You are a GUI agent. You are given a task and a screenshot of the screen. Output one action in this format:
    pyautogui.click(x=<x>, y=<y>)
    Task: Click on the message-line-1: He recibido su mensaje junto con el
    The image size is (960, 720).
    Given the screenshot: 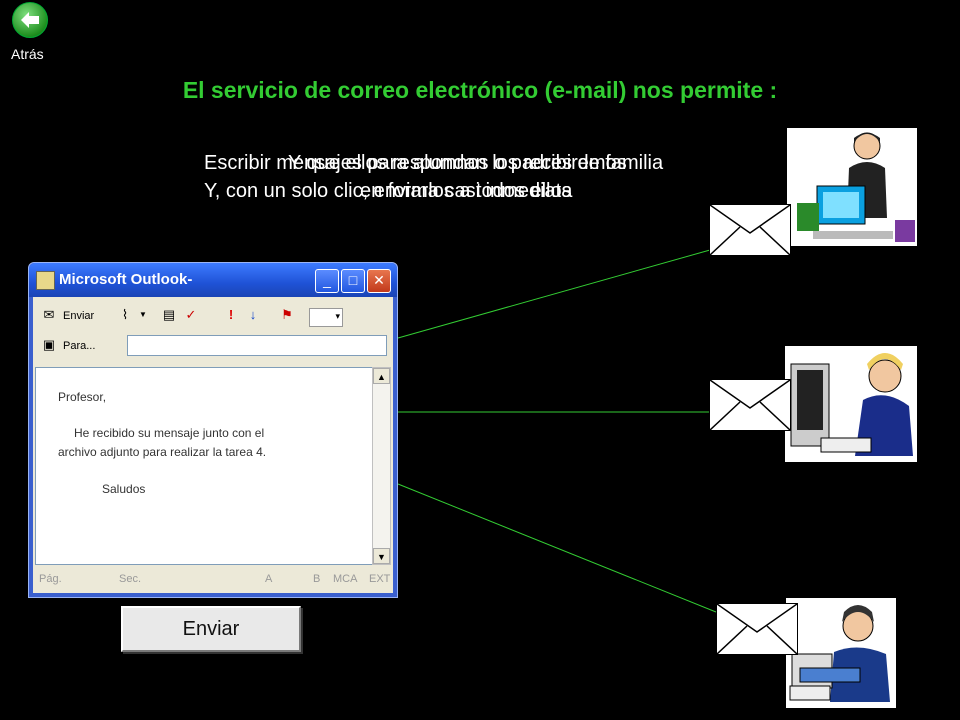 What is the action you would take?
    pyautogui.click(x=169, y=433)
    